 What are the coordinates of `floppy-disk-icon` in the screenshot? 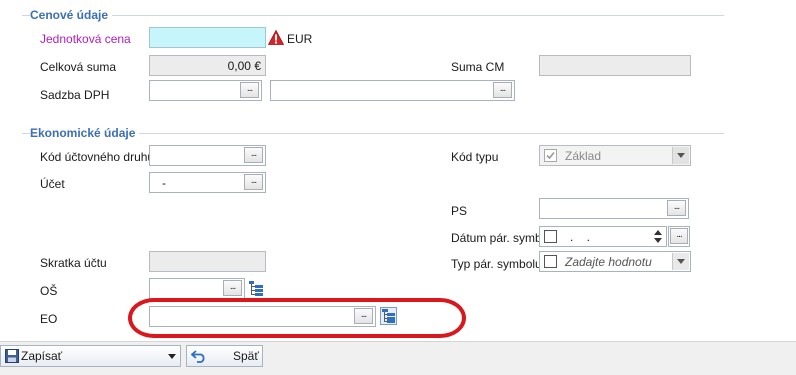 It's located at (12, 356).